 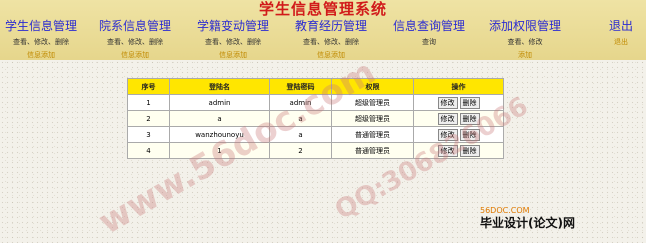 I want to click on nav-link-permission: 添加权限管理, so click(x=525, y=25).